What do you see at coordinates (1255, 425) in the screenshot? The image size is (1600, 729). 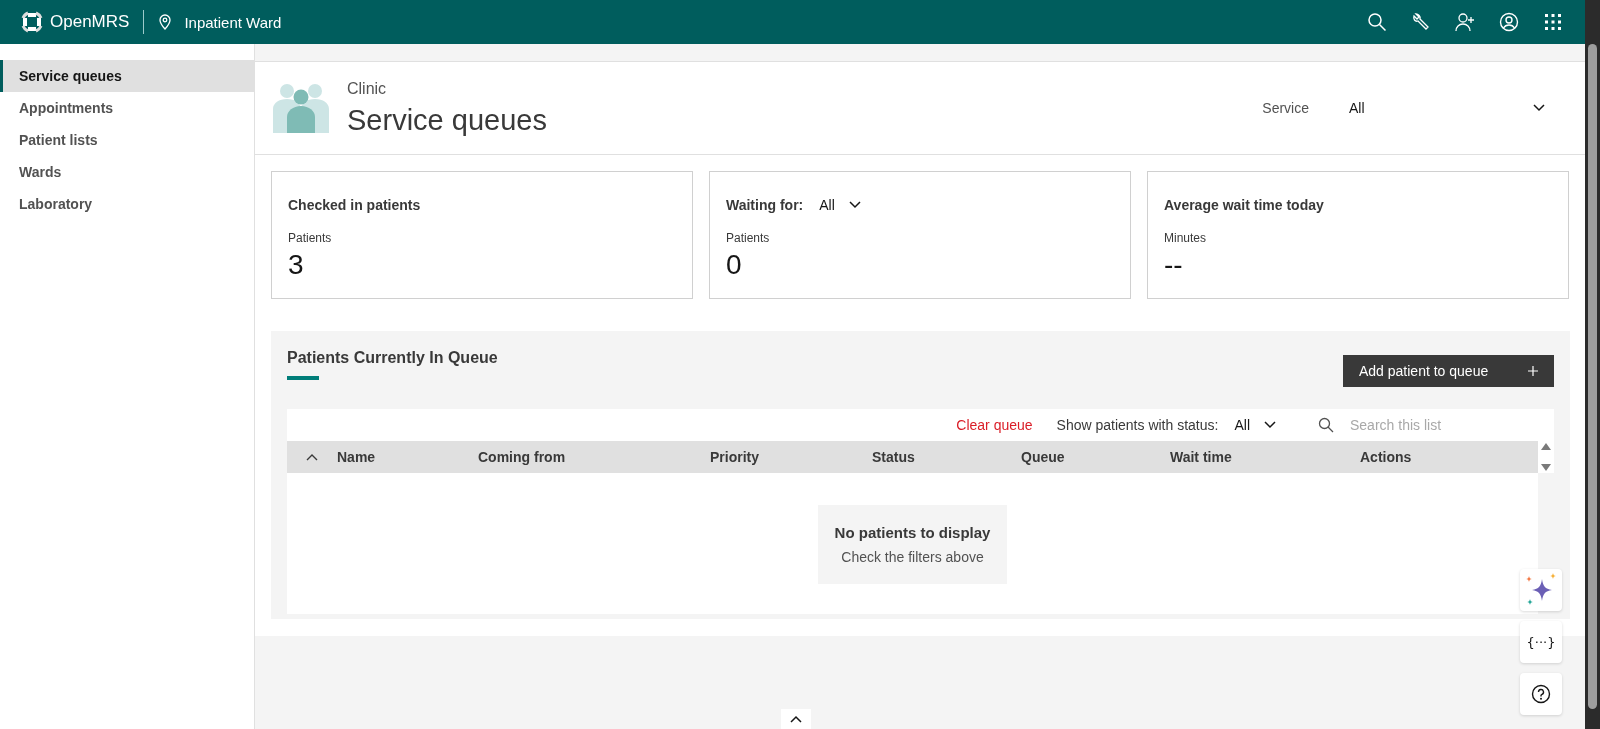 I see `status-dropdown: All` at bounding box center [1255, 425].